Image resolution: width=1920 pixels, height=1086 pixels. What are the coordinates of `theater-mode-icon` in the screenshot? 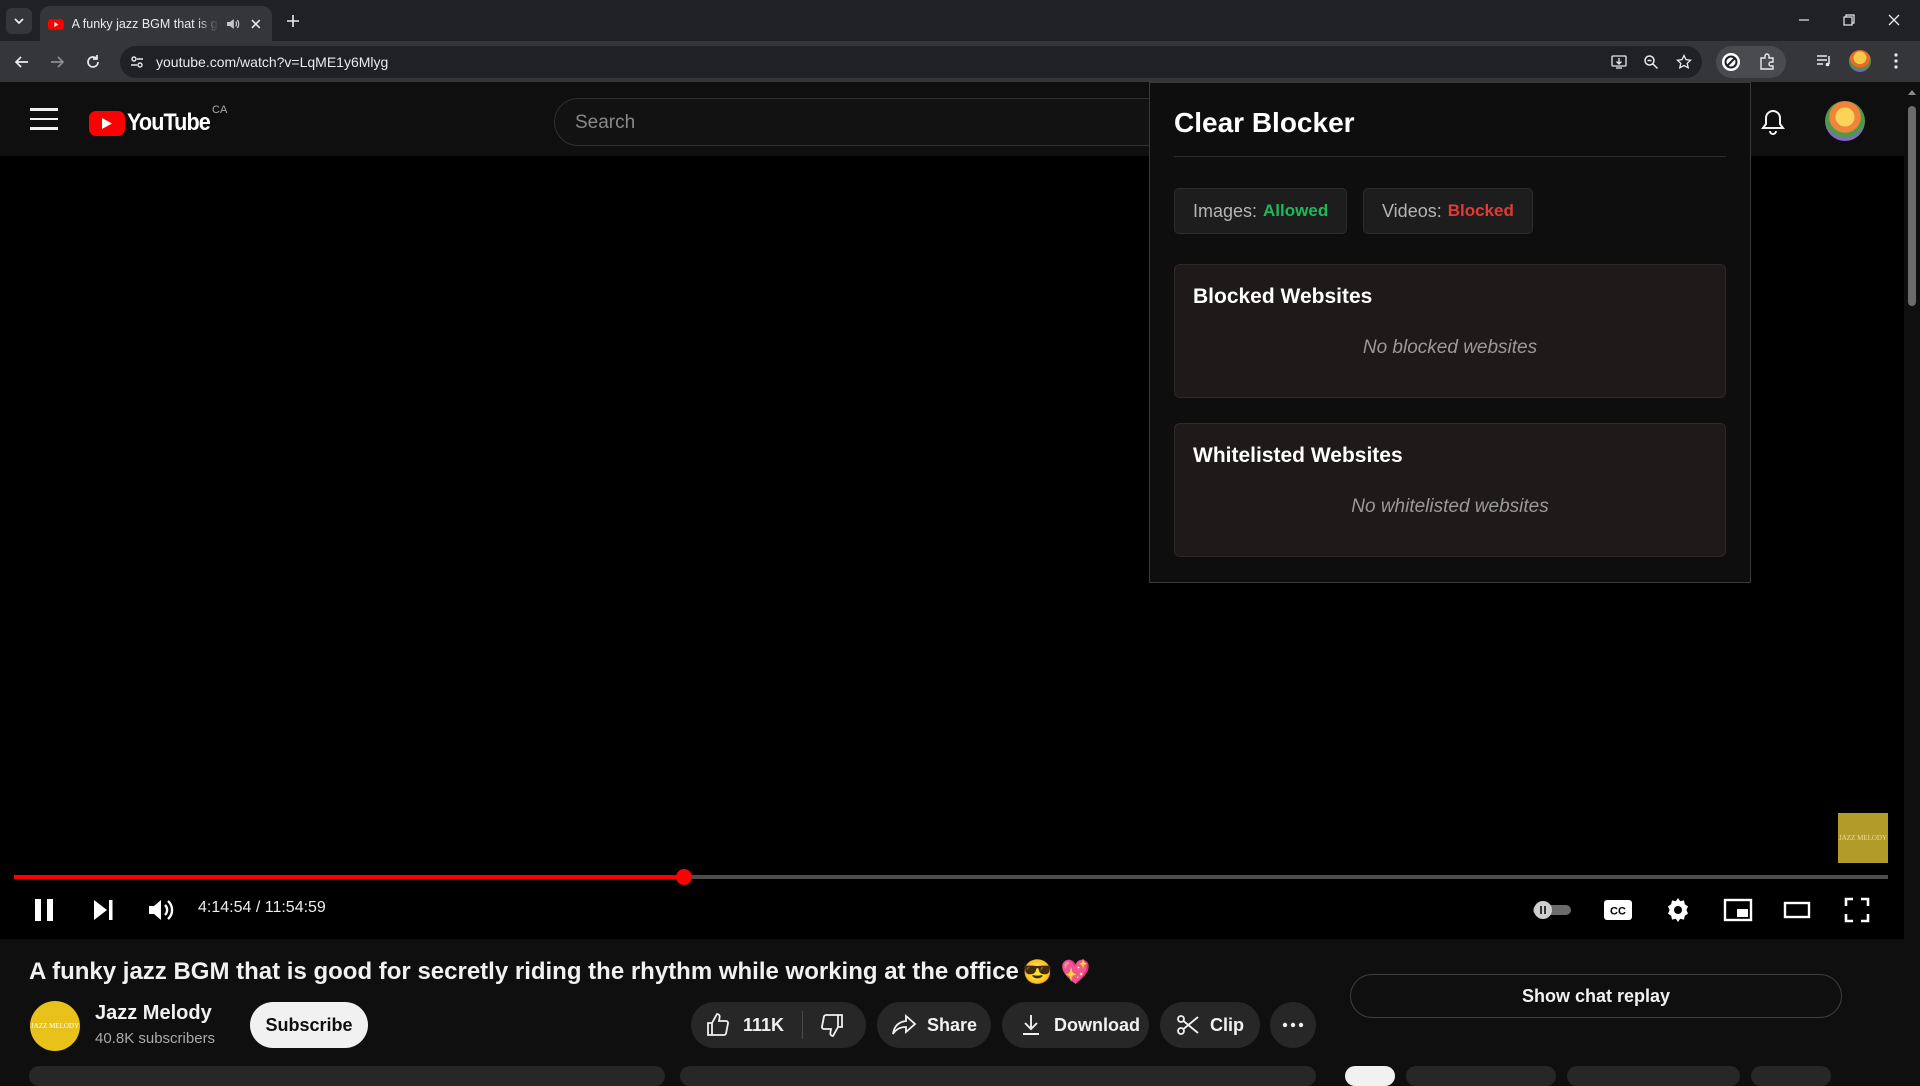 It's located at (1797, 910).